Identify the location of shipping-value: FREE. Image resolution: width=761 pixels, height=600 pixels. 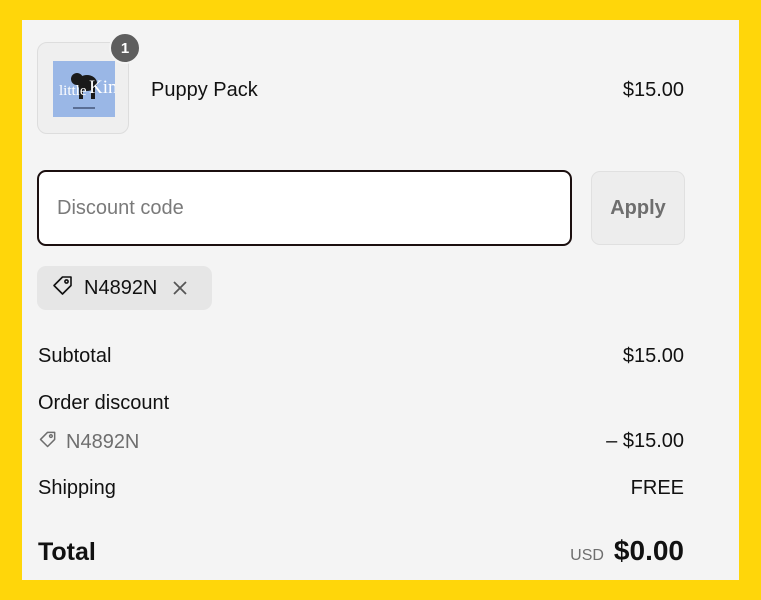
(657, 488).